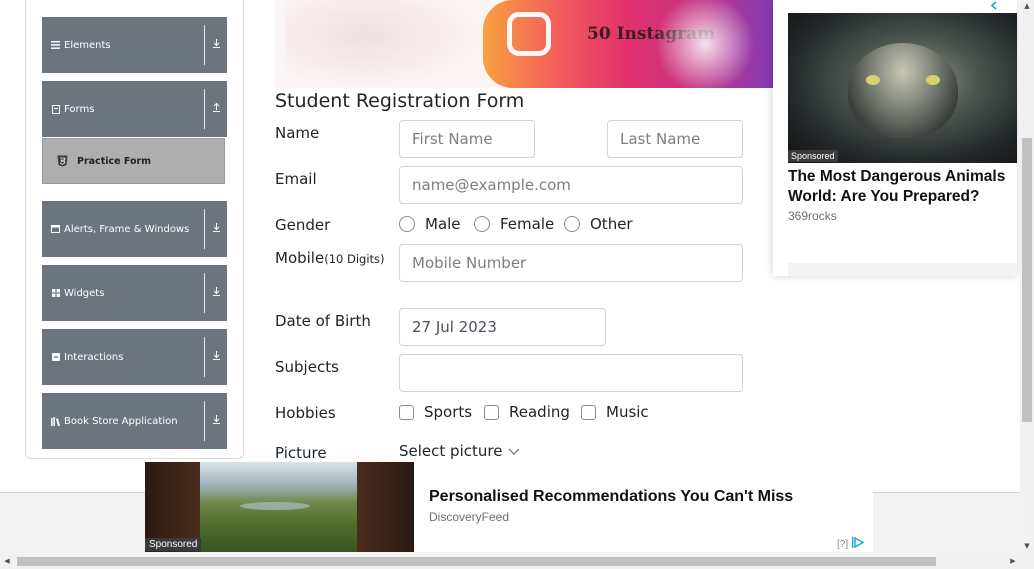  I want to click on window-icon, so click(55, 229).